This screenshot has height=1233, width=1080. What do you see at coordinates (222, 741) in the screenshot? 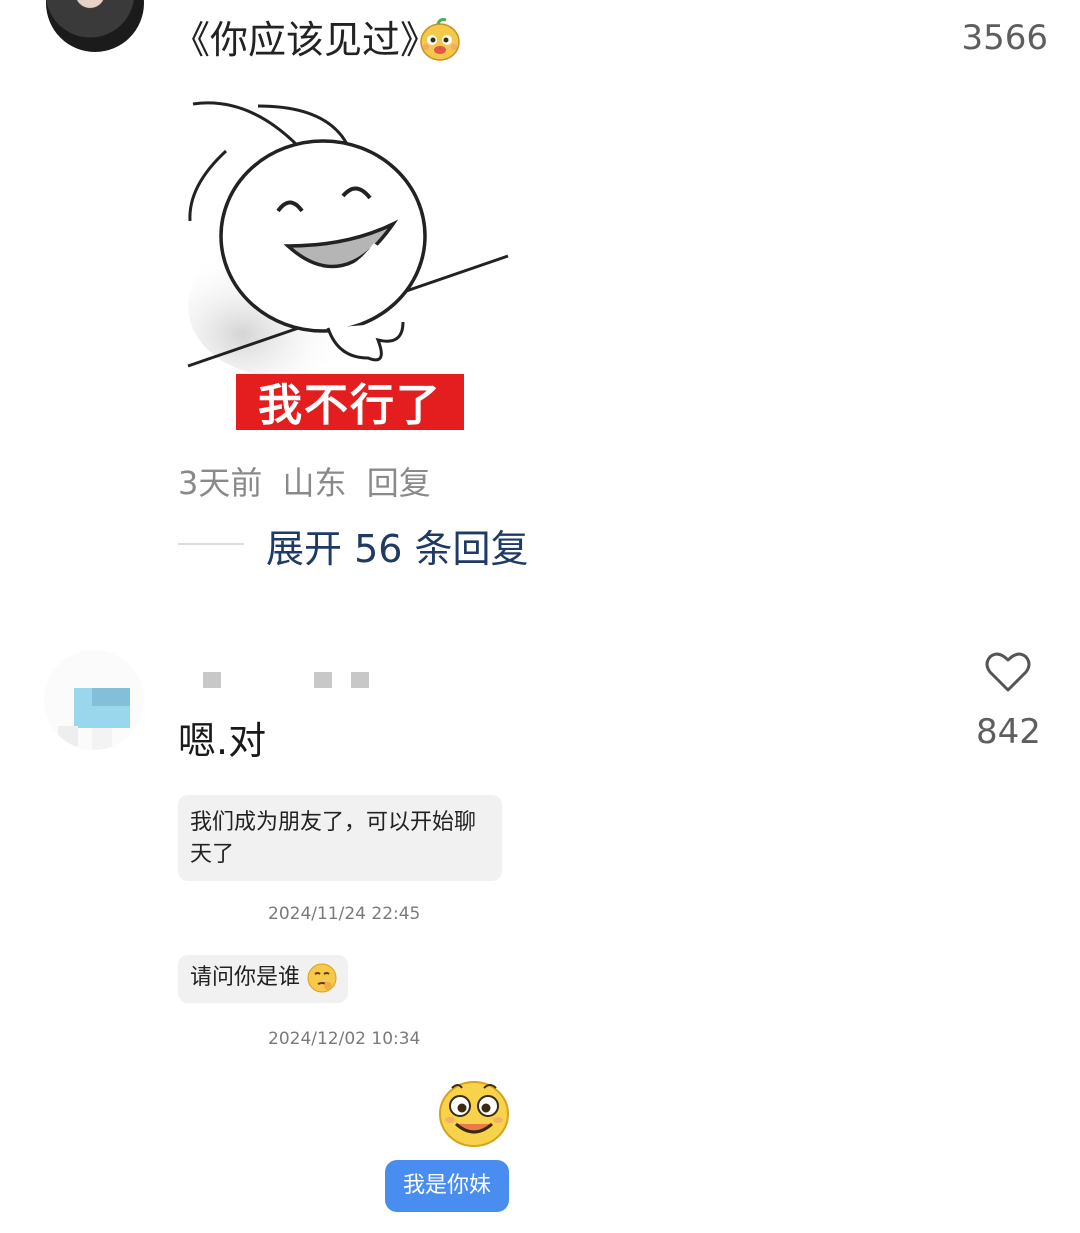
I see `comment-text: 嗯.对` at bounding box center [222, 741].